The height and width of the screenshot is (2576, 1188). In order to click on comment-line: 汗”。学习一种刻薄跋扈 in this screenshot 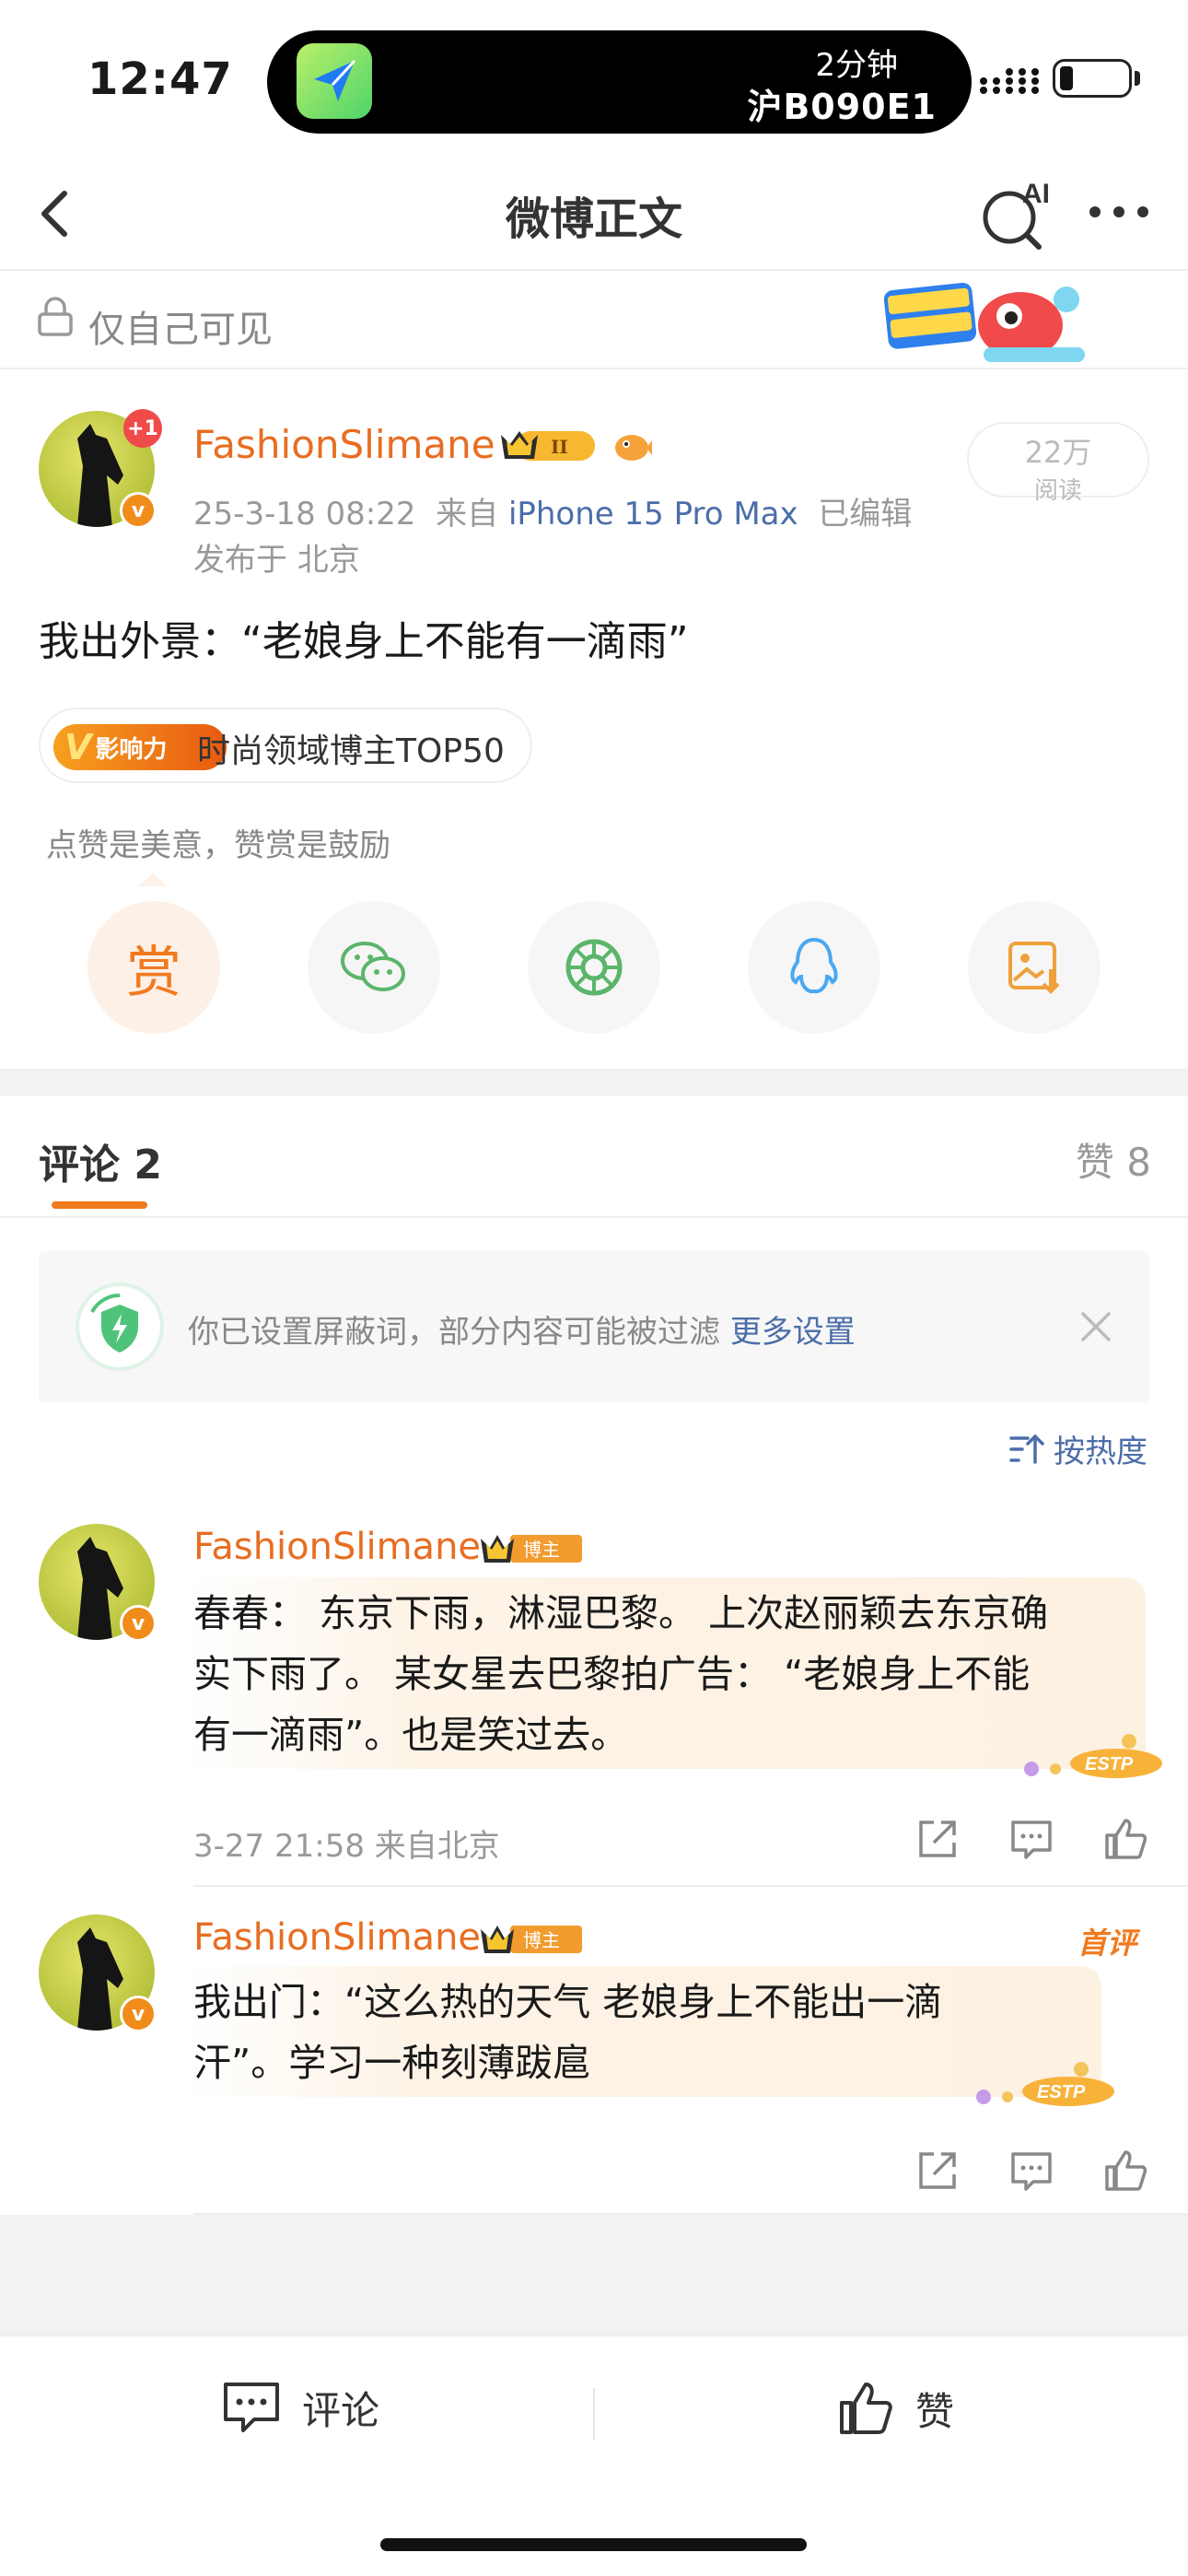, I will do `click(392, 2063)`.